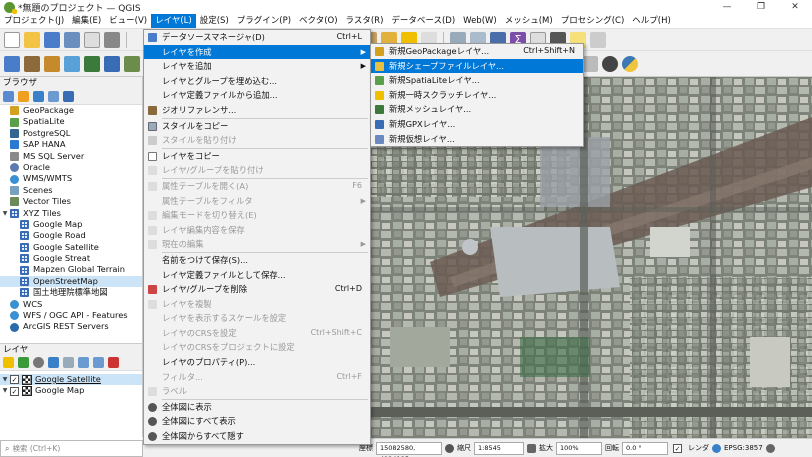 This screenshot has height=457, width=812. What do you see at coordinates (71, 281) in the screenshot?
I see `list-item-selected: OpenStreetMap` at bounding box center [71, 281].